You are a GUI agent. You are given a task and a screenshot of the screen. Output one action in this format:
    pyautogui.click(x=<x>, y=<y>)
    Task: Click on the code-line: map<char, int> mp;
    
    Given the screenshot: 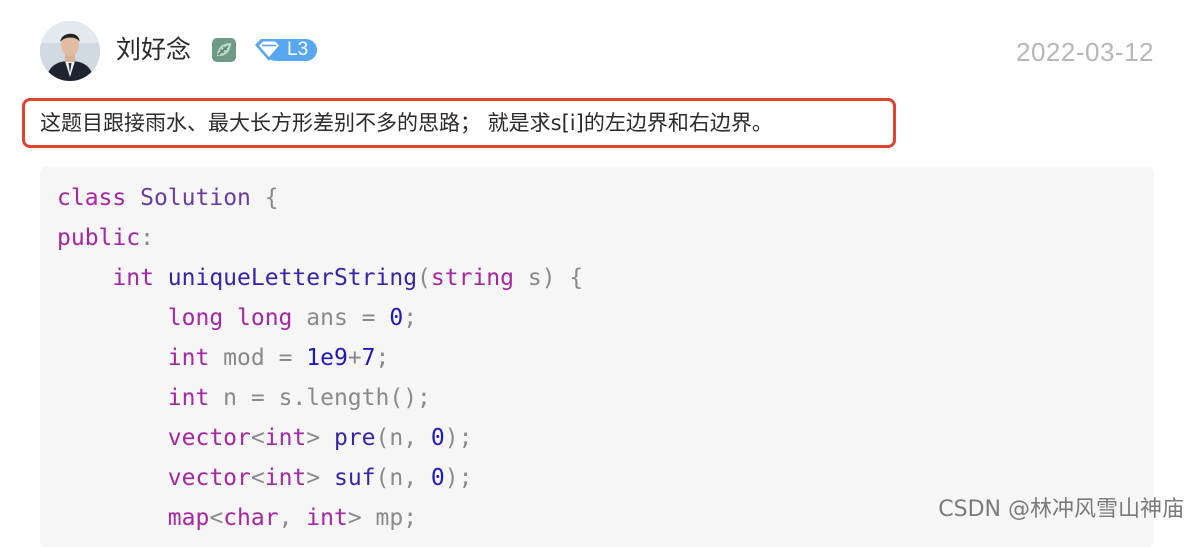 What is the action you would take?
    pyautogui.click(x=320, y=518)
    